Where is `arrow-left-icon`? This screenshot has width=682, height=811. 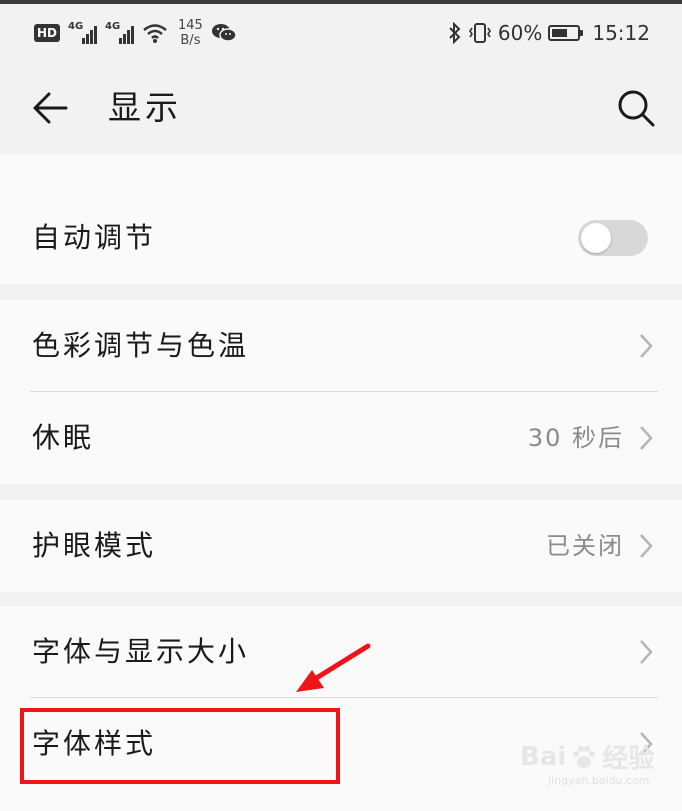 arrow-left-icon is located at coordinates (50, 108).